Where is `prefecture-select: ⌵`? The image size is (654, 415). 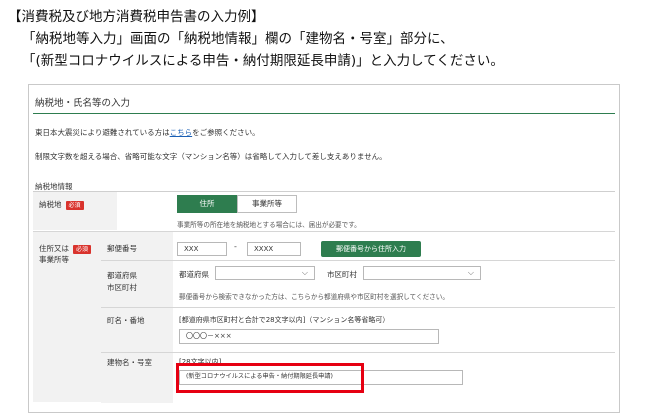
prefecture-select: ⌵ is located at coordinates (265, 273).